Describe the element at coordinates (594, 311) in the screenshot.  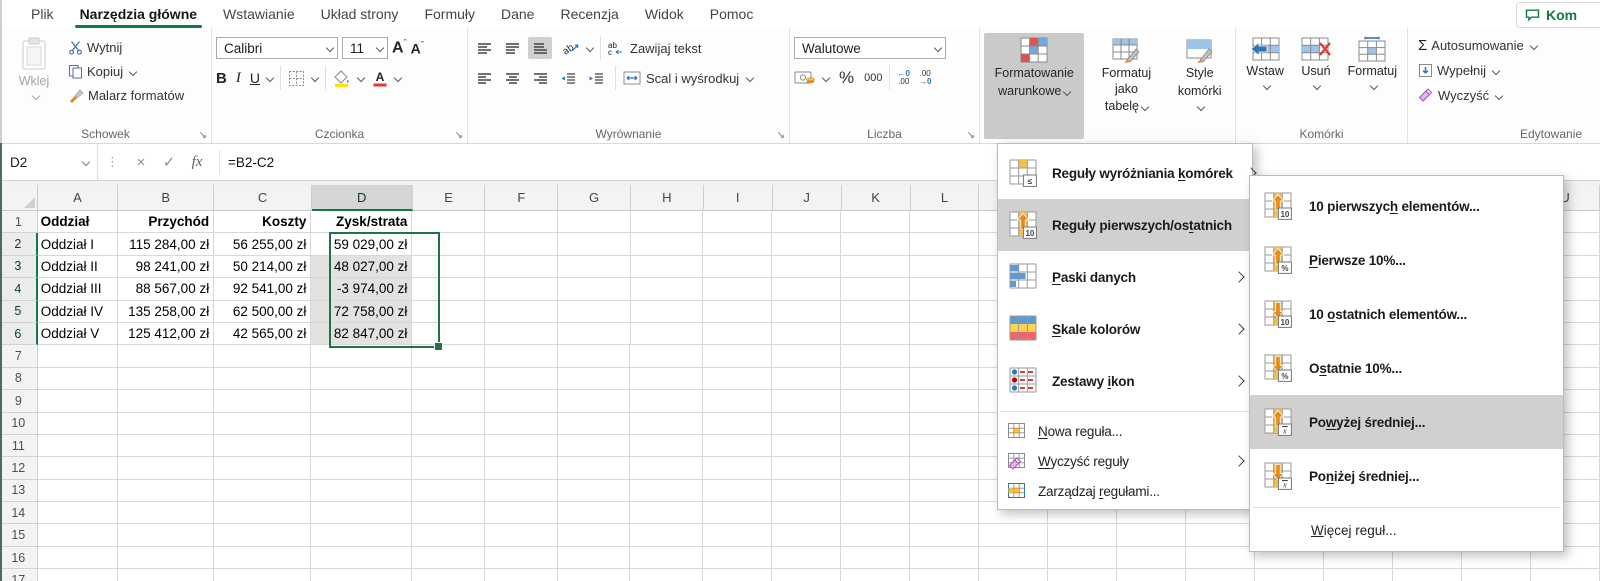
I see `cell-G5` at that location.